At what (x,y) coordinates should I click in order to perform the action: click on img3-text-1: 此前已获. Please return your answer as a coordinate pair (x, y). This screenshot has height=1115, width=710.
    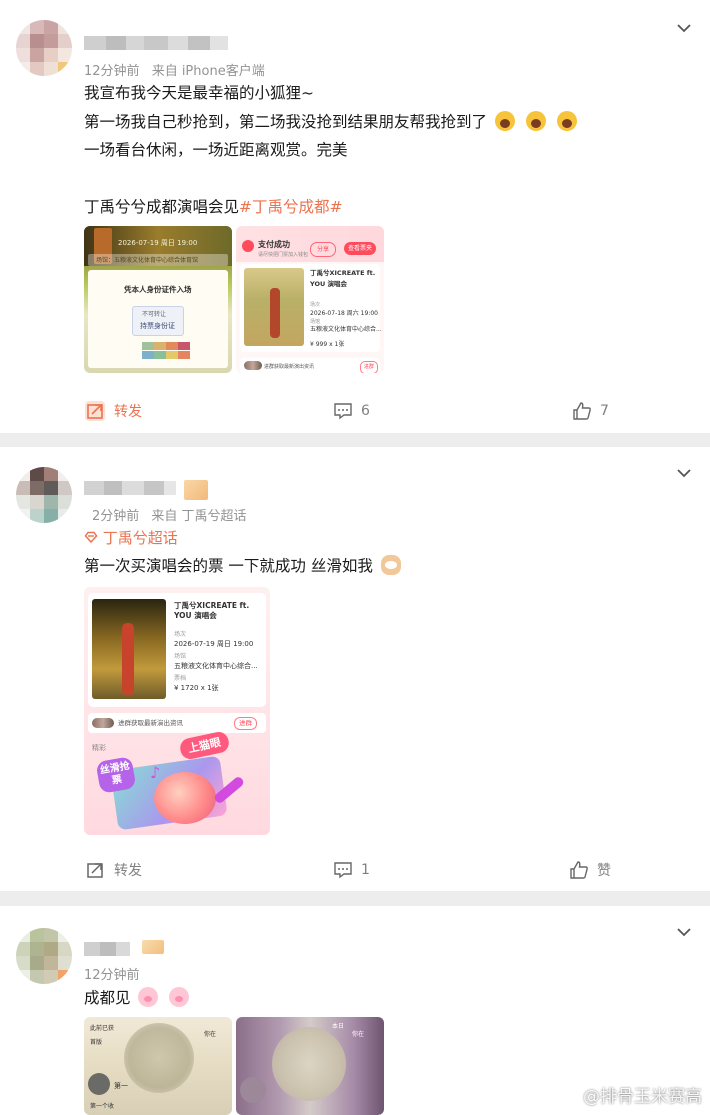
    Looking at the image, I should click on (102, 1028).